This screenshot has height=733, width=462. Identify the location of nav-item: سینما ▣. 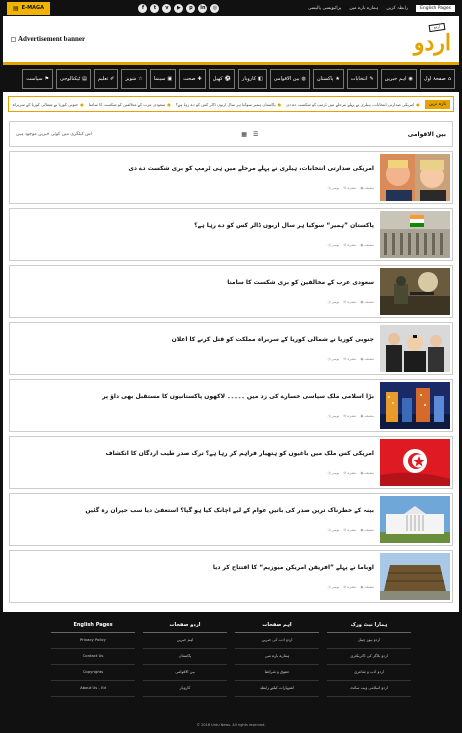
(163, 78).